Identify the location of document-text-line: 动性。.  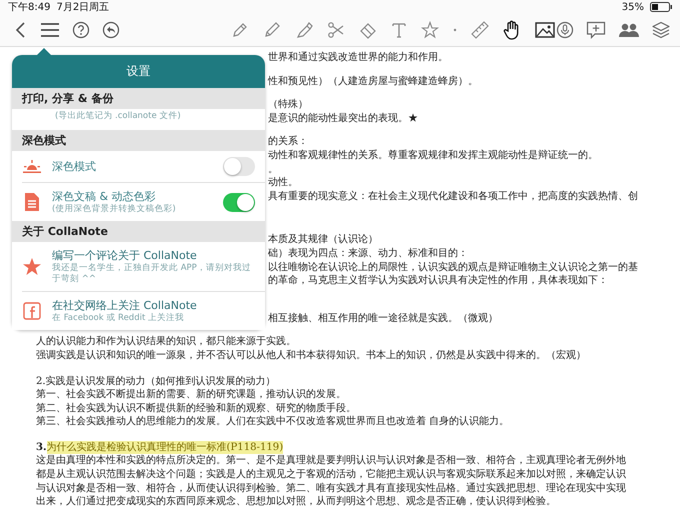
(283, 183).